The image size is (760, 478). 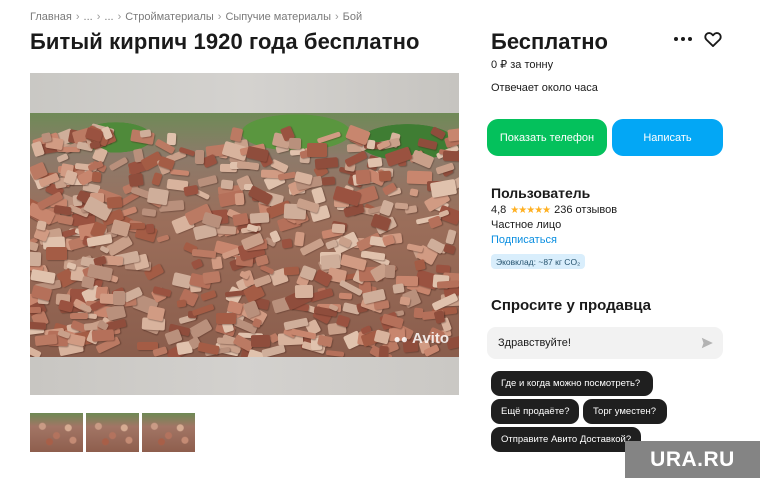 I want to click on price-per-ton: 0 ₽ за тонну, so click(x=522, y=65).